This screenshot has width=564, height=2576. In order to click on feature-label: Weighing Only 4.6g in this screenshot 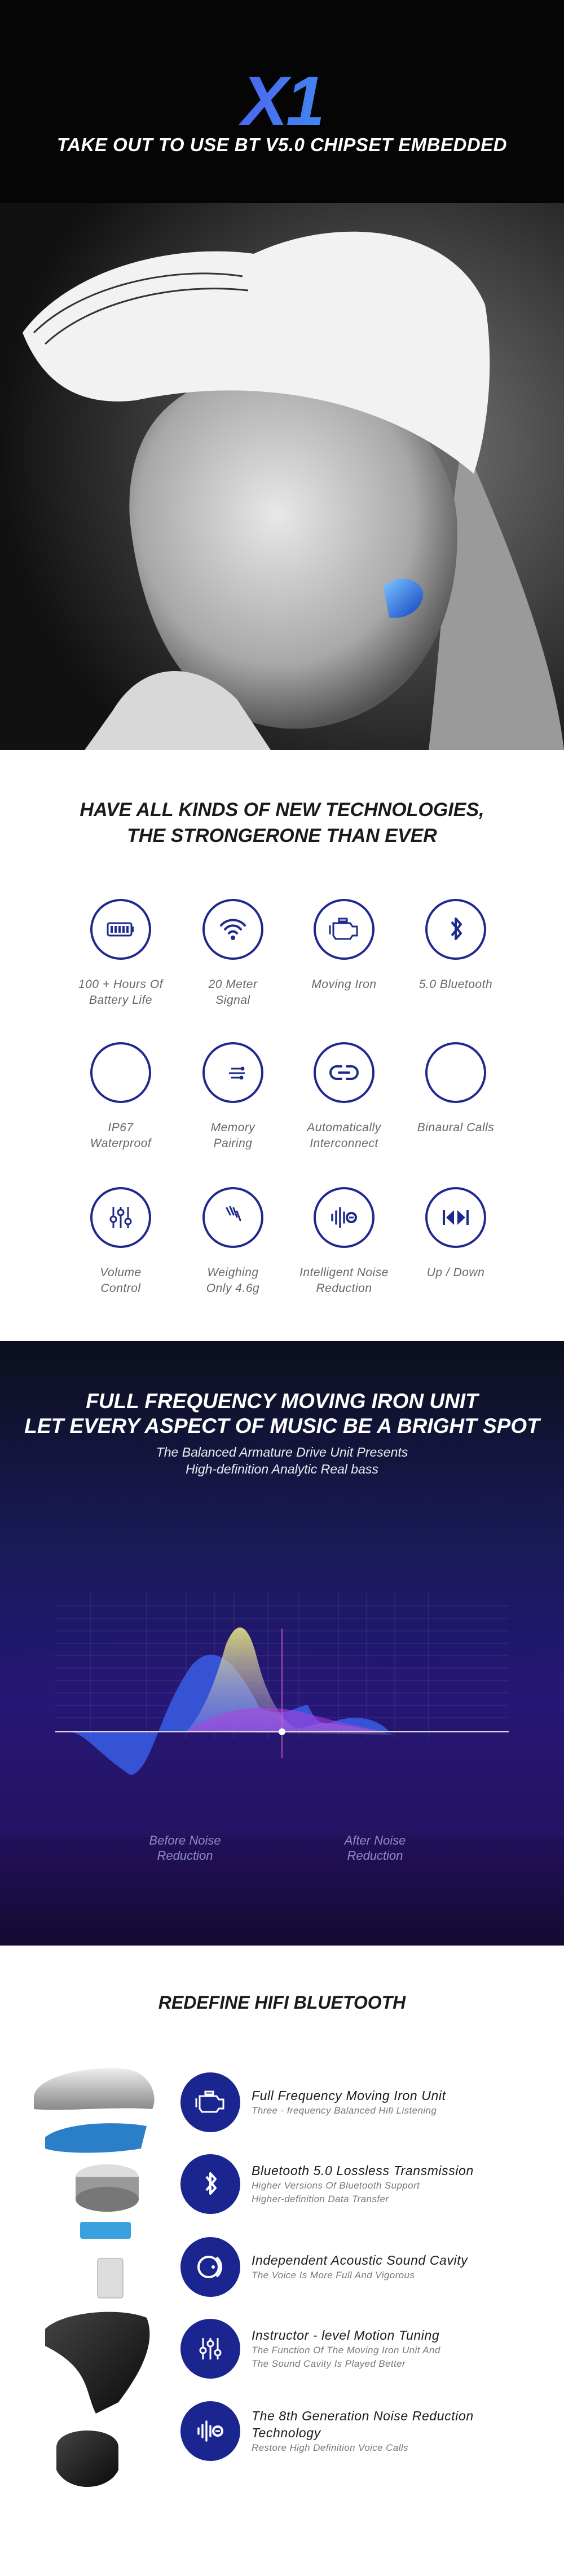, I will do `click(233, 1280)`.